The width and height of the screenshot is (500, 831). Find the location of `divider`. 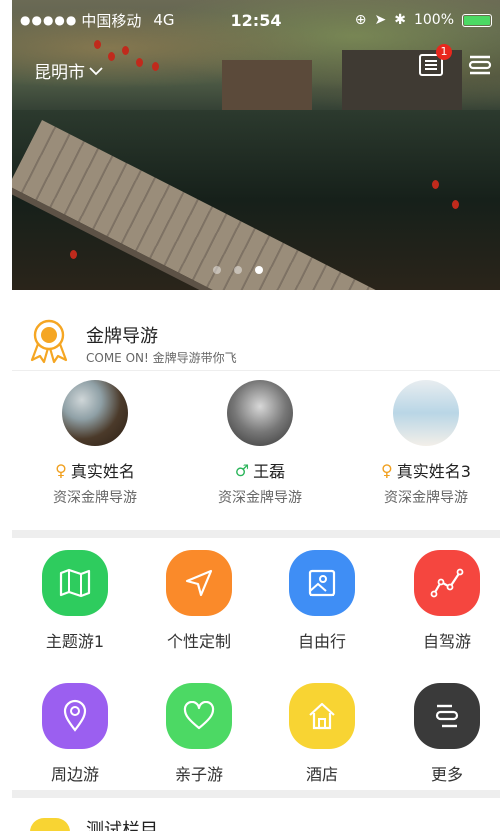

divider is located at coordinates (256, 370).